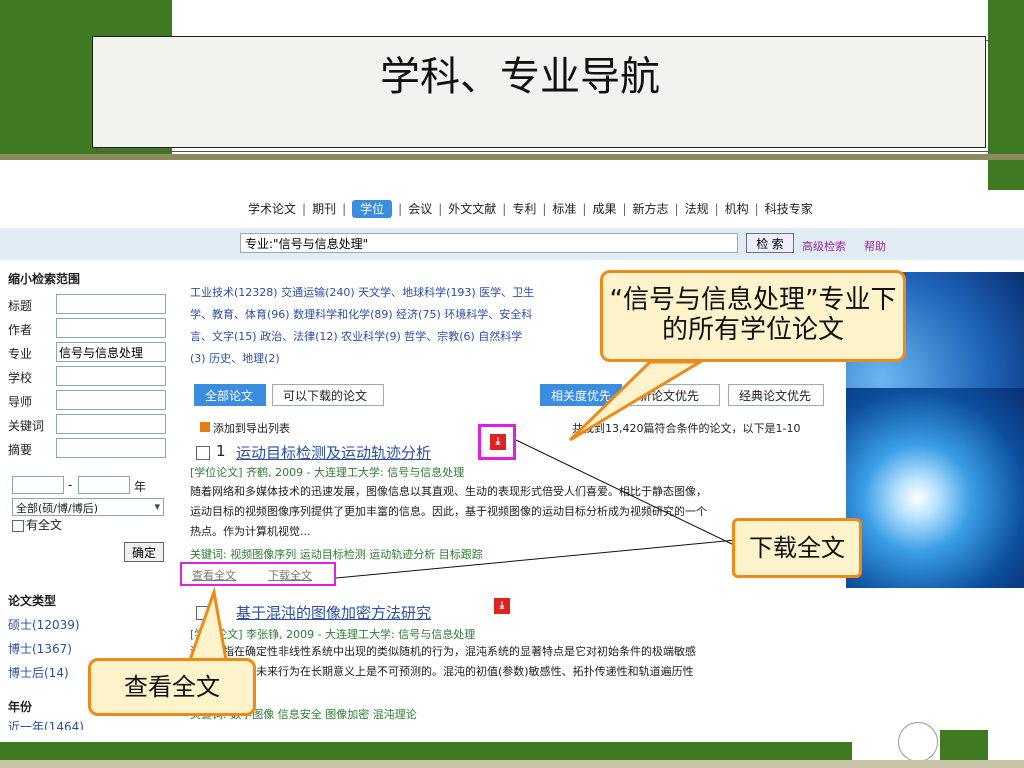 The height and width of the screenshot is (768, 1024). What do you see at coordinates (251, 428) in the screenshot?
I see `export-label: 添加到导出列表` at bounding box center [251, 428].